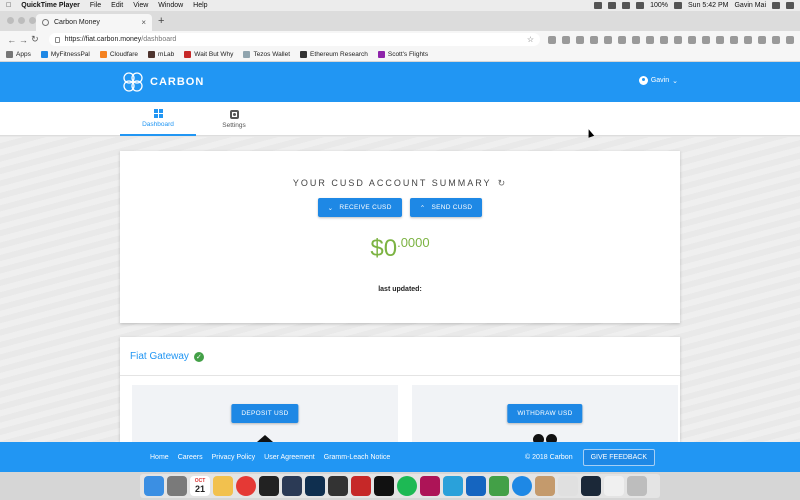 The height and width of the screenshot is (500, 800). Describe the element at coordinates (269, 486) in the screenshot. I see `terminal-icon` at that location.